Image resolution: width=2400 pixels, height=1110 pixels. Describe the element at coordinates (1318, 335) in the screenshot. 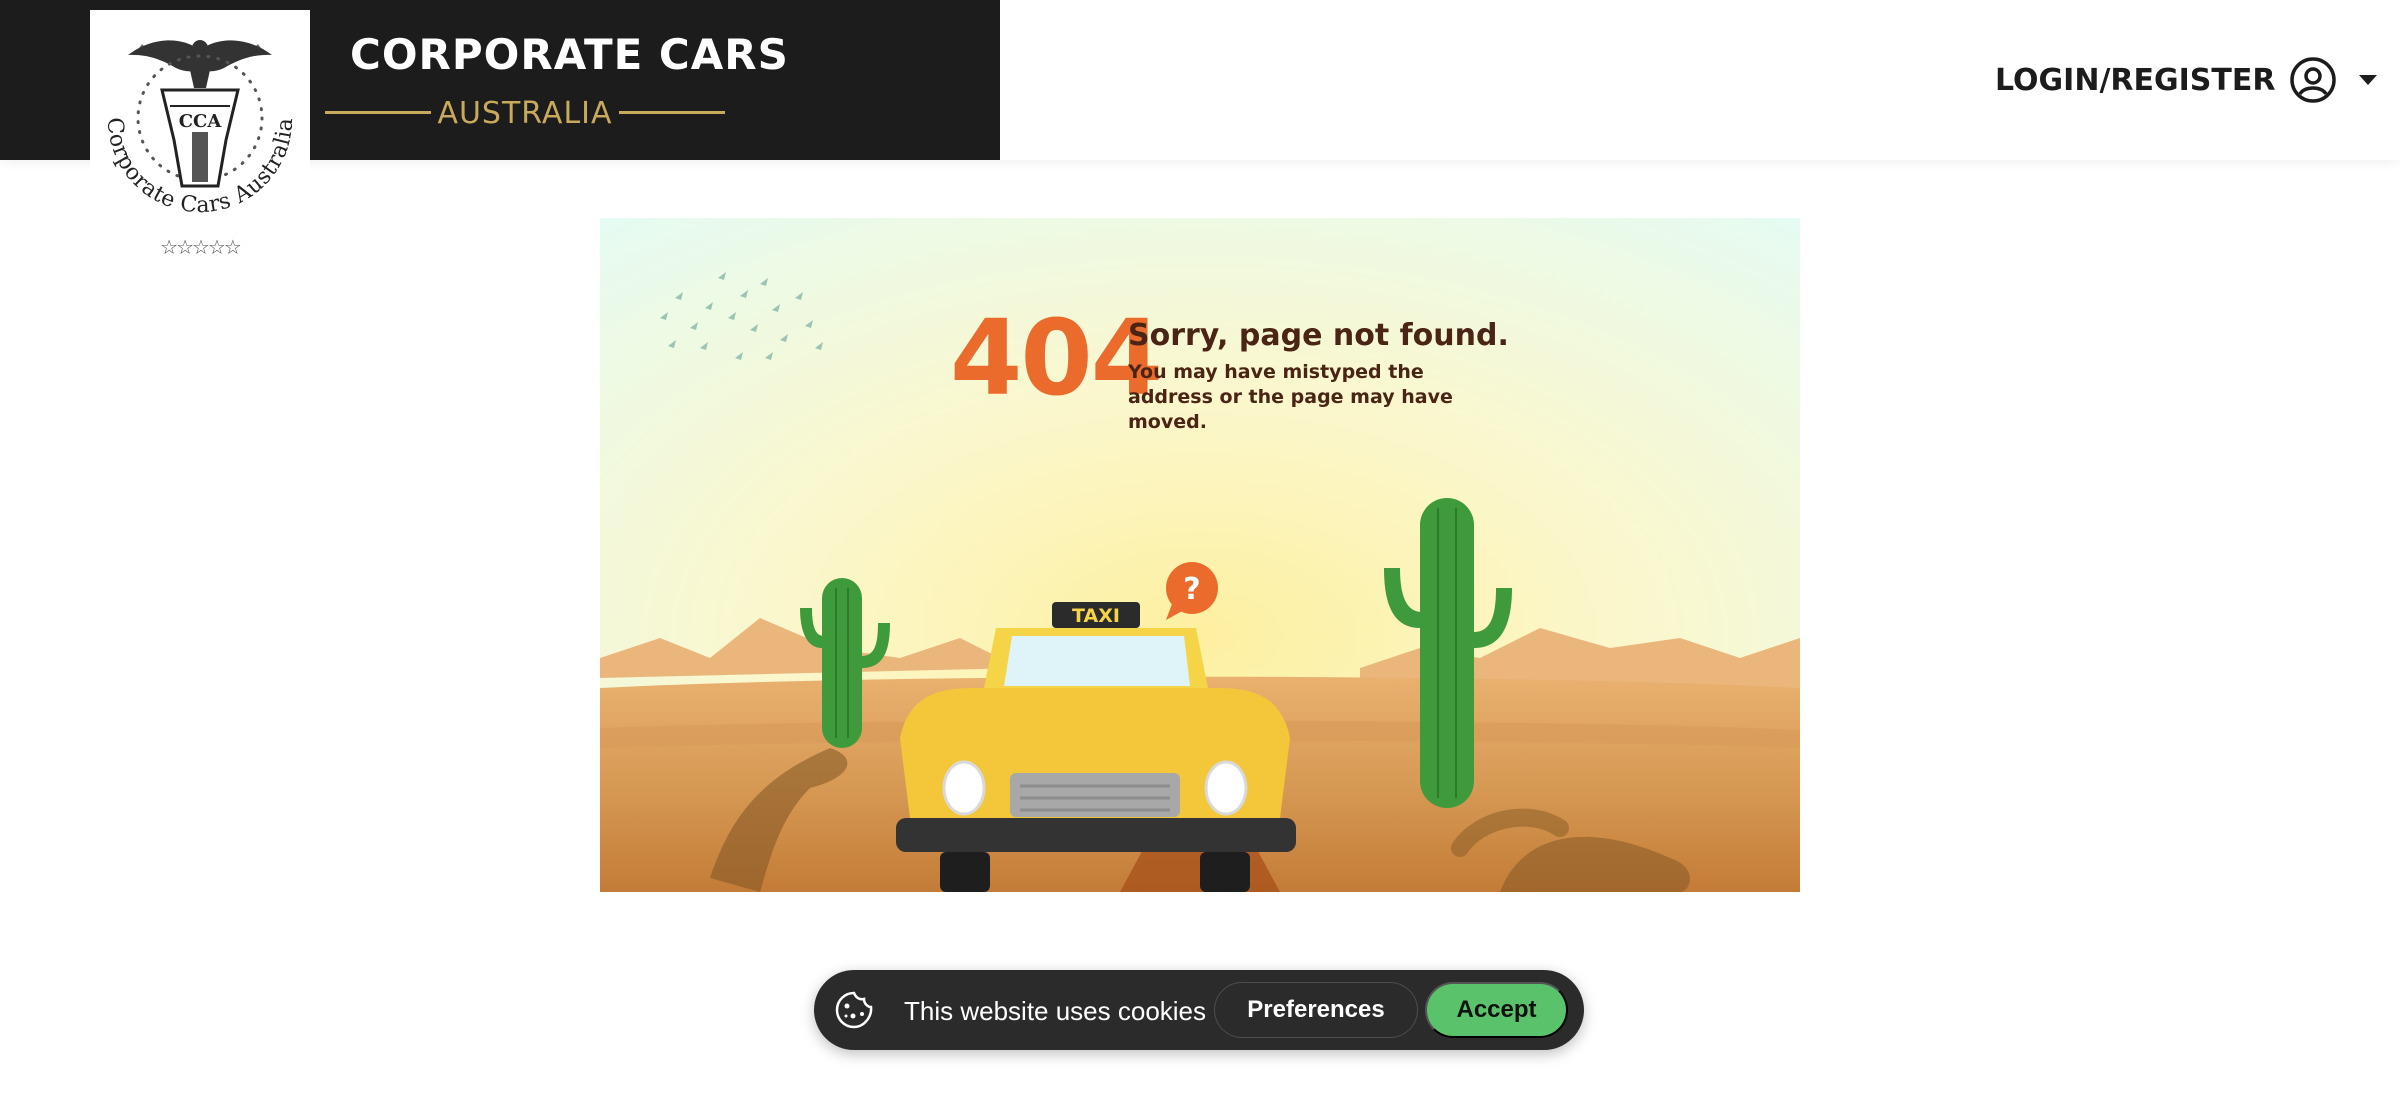

I see `error-title: Sorry, page not found.` at that location.